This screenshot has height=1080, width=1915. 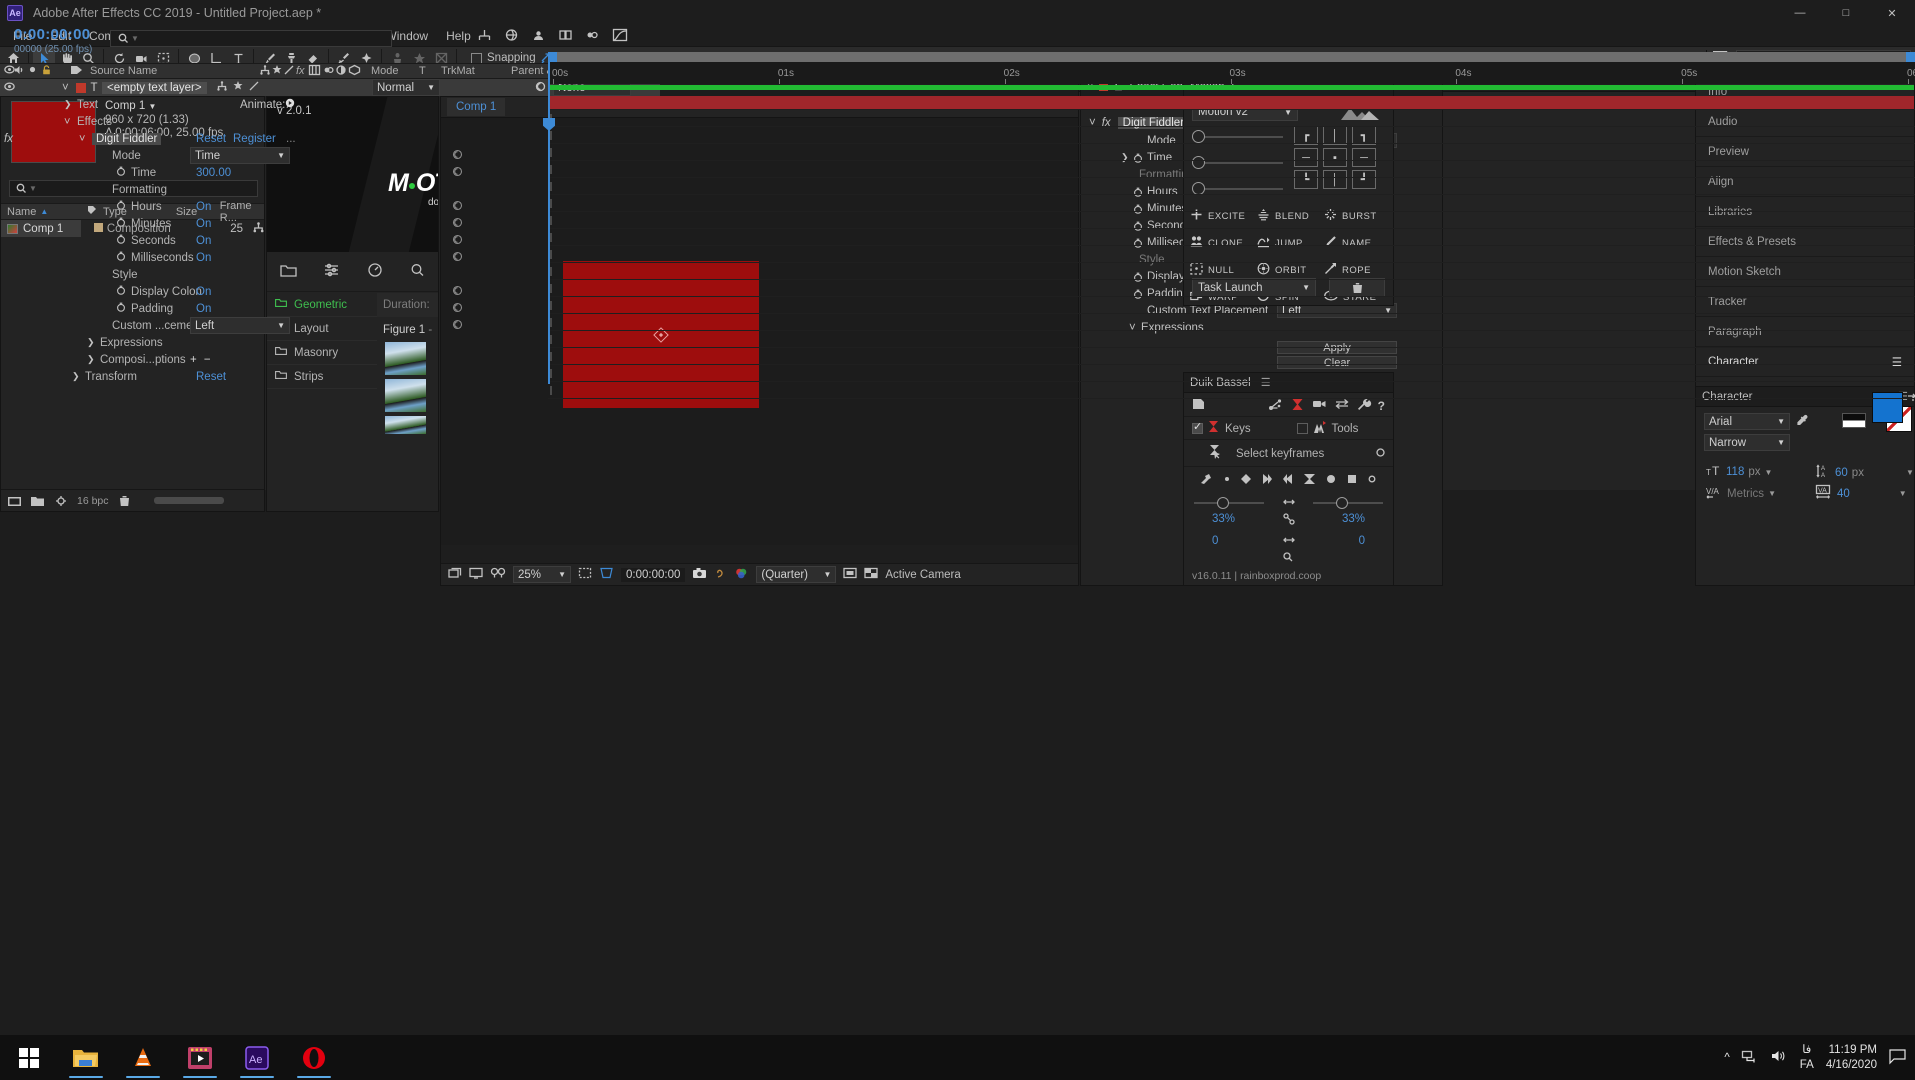 I want to click on language-indicator: فا FA, so click(x=1807, y=1058).